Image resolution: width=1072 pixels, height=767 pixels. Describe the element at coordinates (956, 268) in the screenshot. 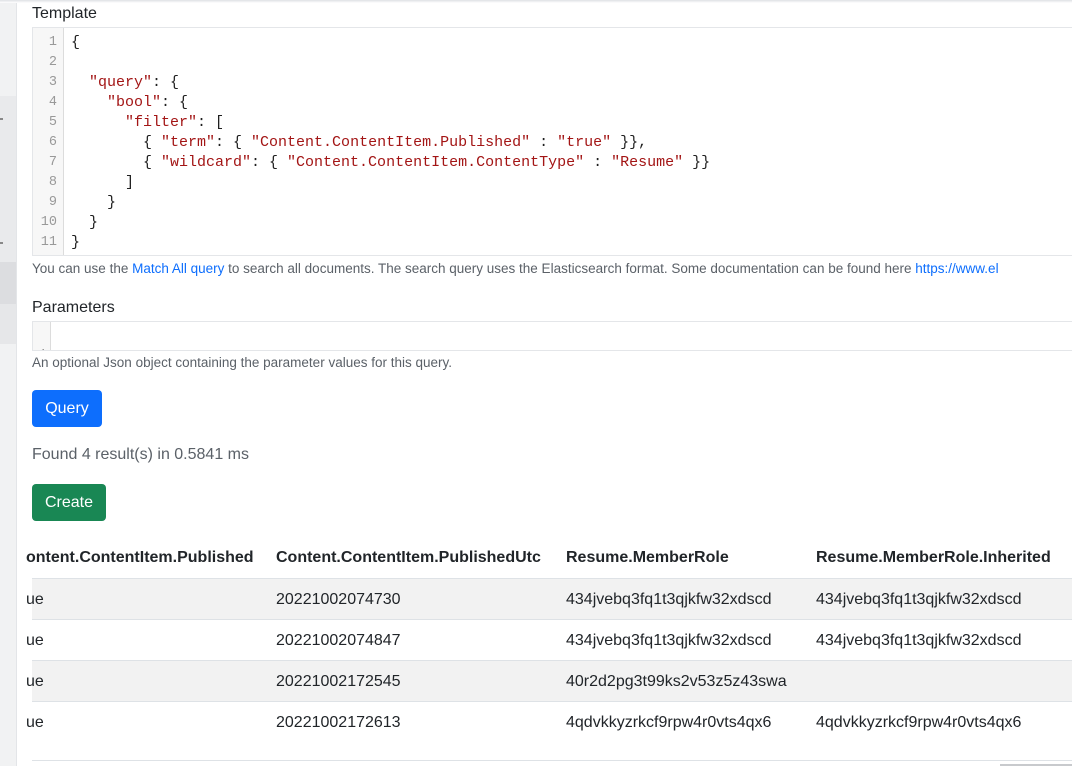

I see `elasticsearch-docs-link: https://www.el` at that location.